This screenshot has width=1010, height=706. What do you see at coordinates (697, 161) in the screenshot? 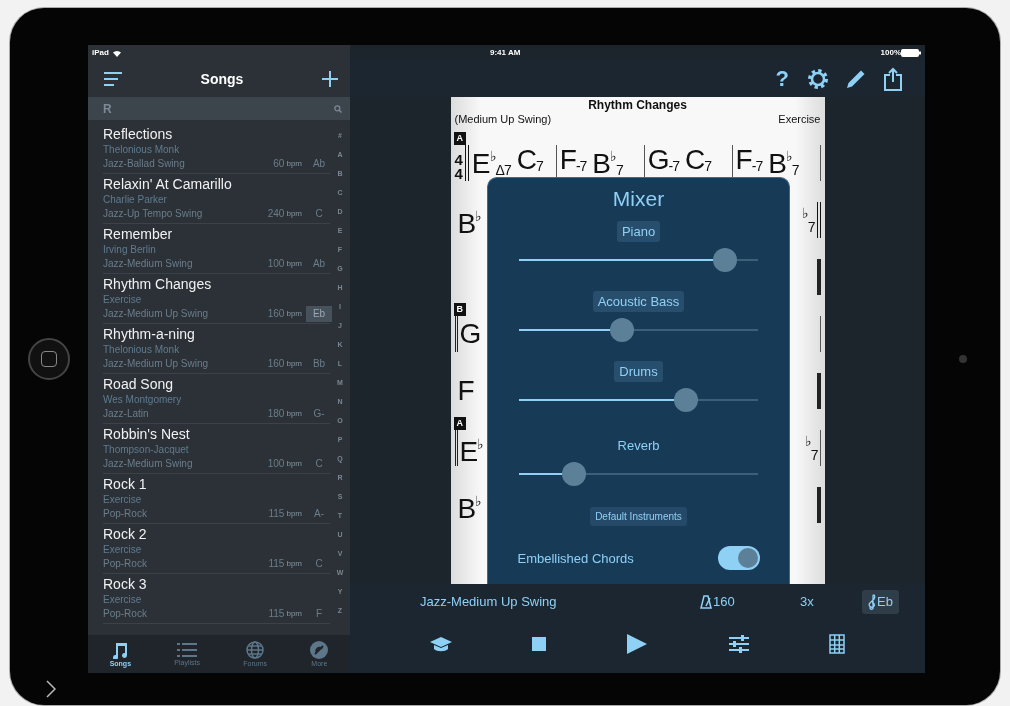
I see `chord-symbol: C$_{7}$` at bounding box center [697, 161].